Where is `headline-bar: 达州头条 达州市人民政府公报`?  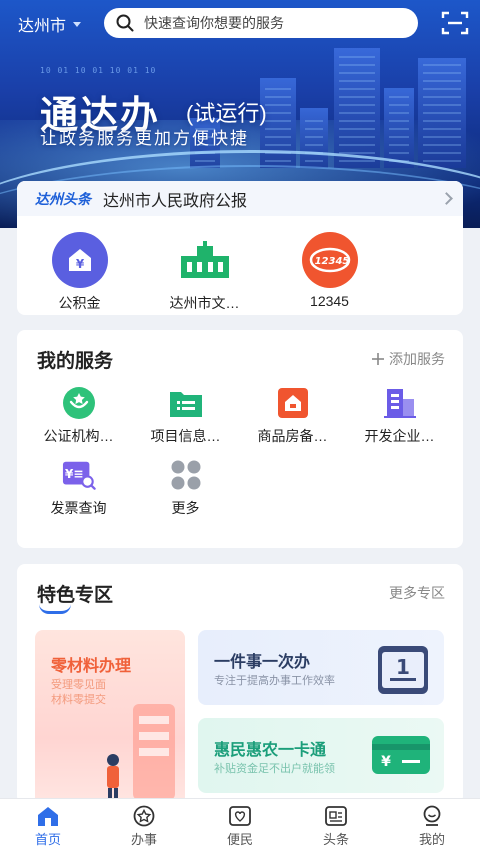 headline-bar: 达州头条 达州市人民政府公报 is located at coordinates (240, 198).